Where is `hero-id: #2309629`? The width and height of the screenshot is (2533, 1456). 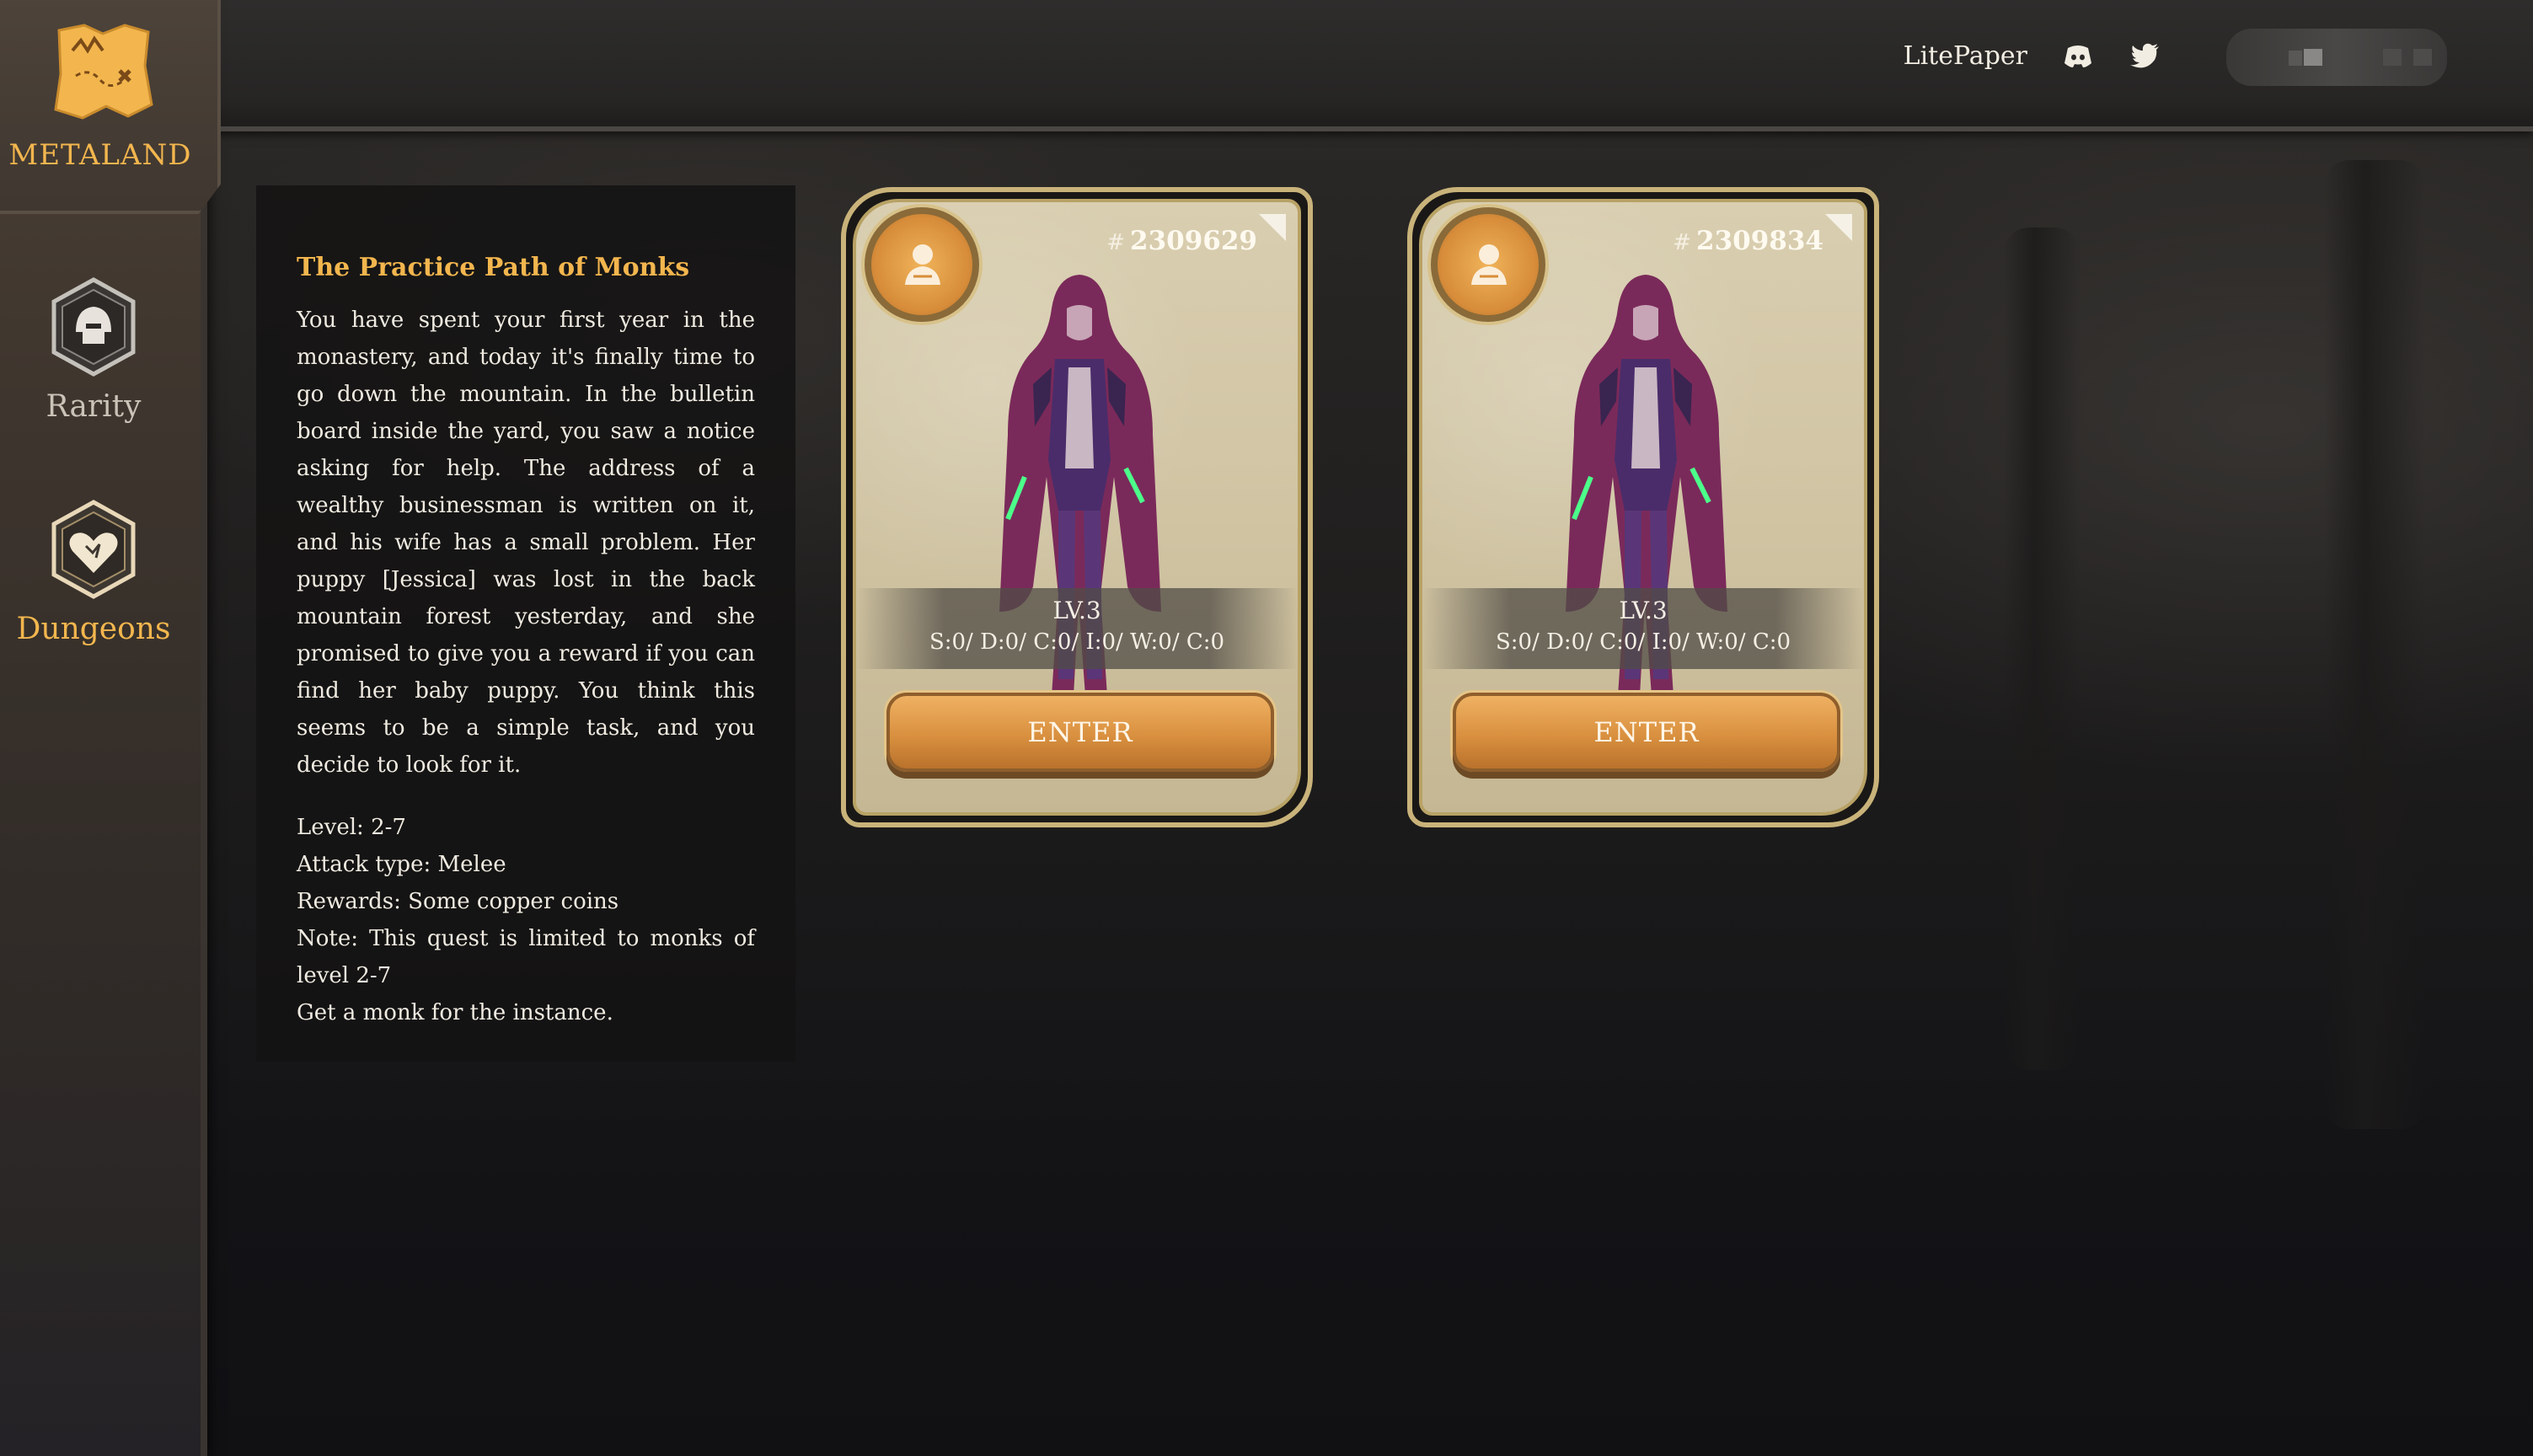 hero-id: #2309629 is located at coordinates (1181, 241).